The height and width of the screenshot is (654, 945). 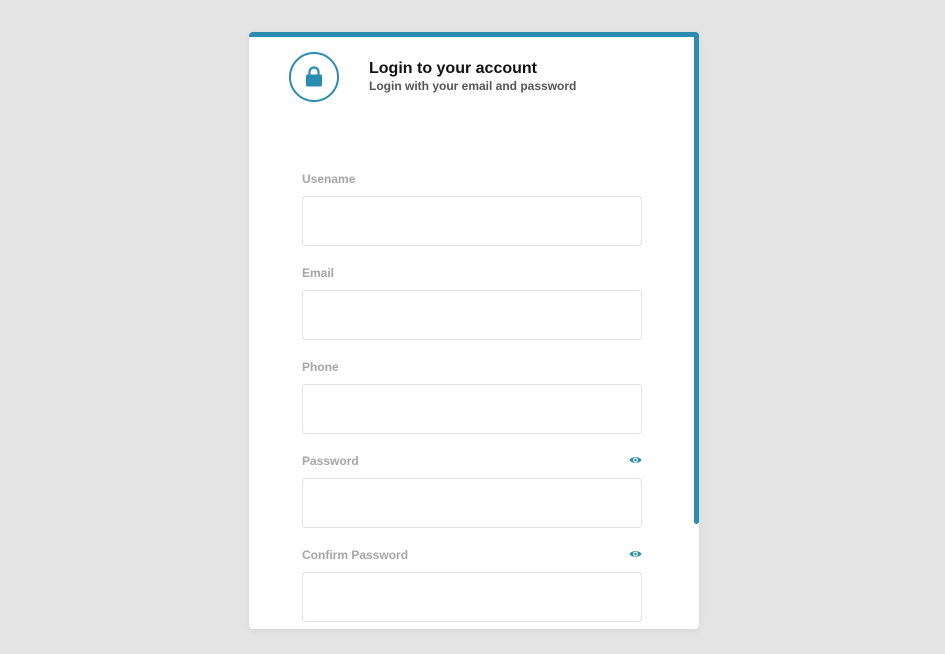 I want to click on confirm-password-field, so click(x=472, y=597).